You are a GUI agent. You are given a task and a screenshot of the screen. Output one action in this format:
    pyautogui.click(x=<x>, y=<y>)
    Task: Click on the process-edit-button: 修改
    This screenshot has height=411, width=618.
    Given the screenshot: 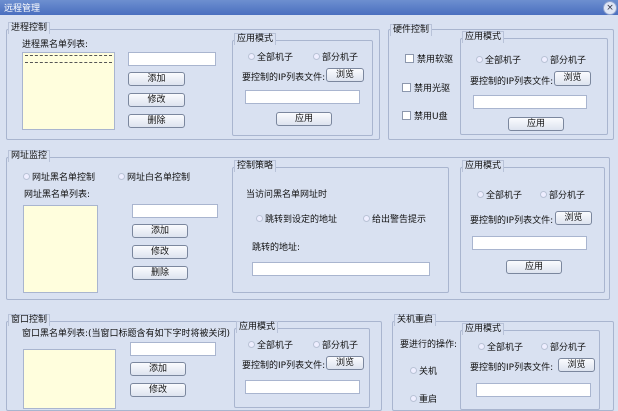 What is the action you would take?
    pyautogui.click(x=156, y=100)
    